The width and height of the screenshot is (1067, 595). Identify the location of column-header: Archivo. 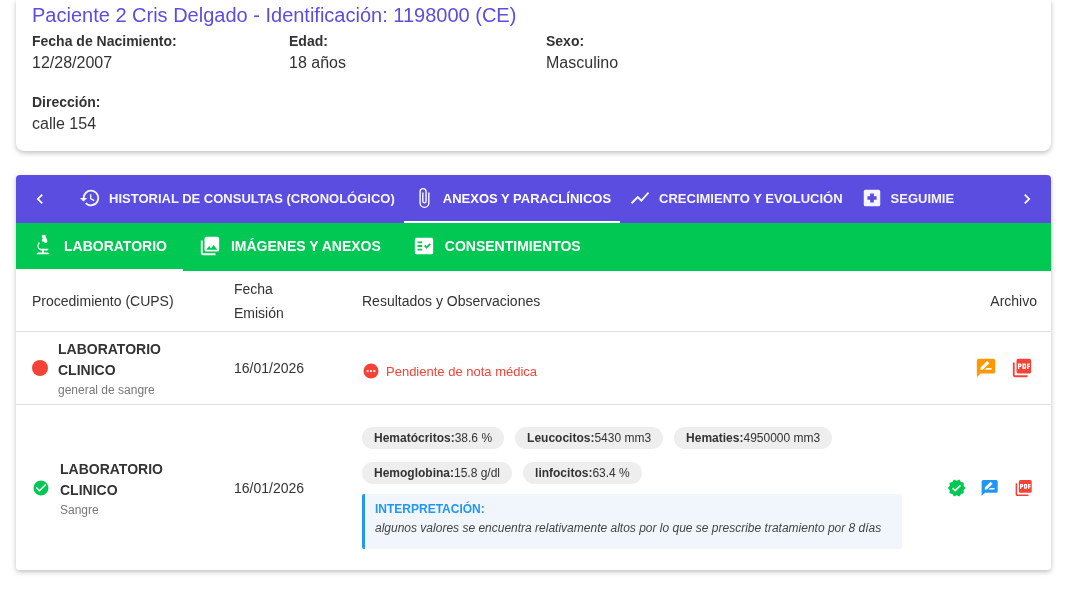
(1013, 301).